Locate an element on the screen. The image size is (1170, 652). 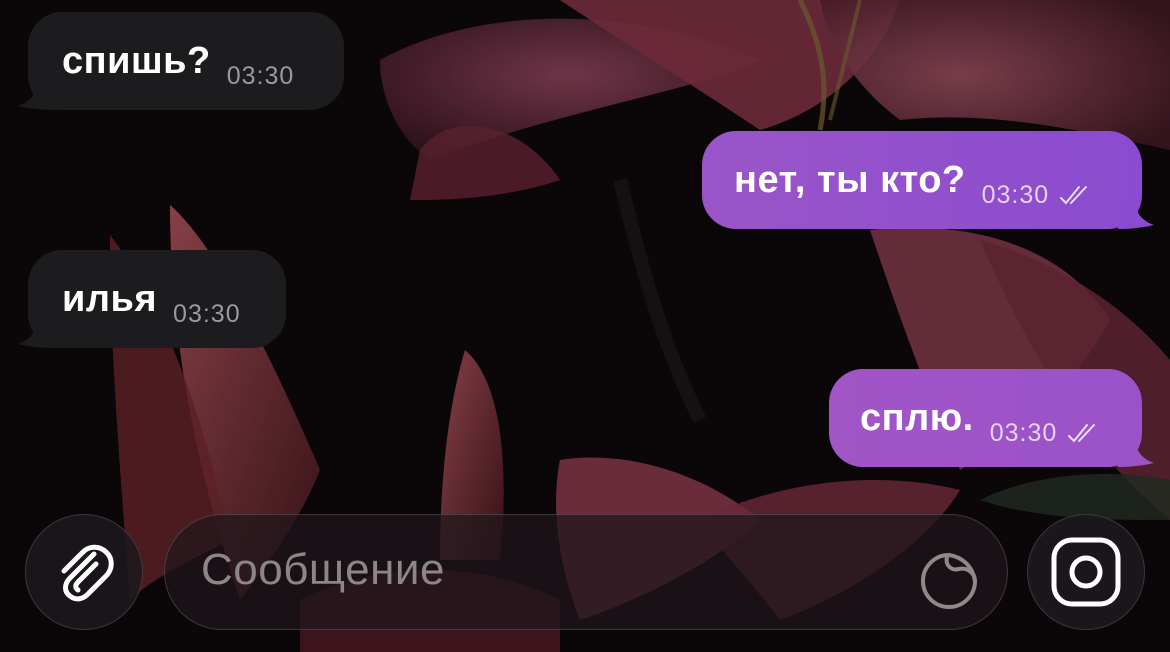
paperclip-icon is located at coordinates (87, 573).